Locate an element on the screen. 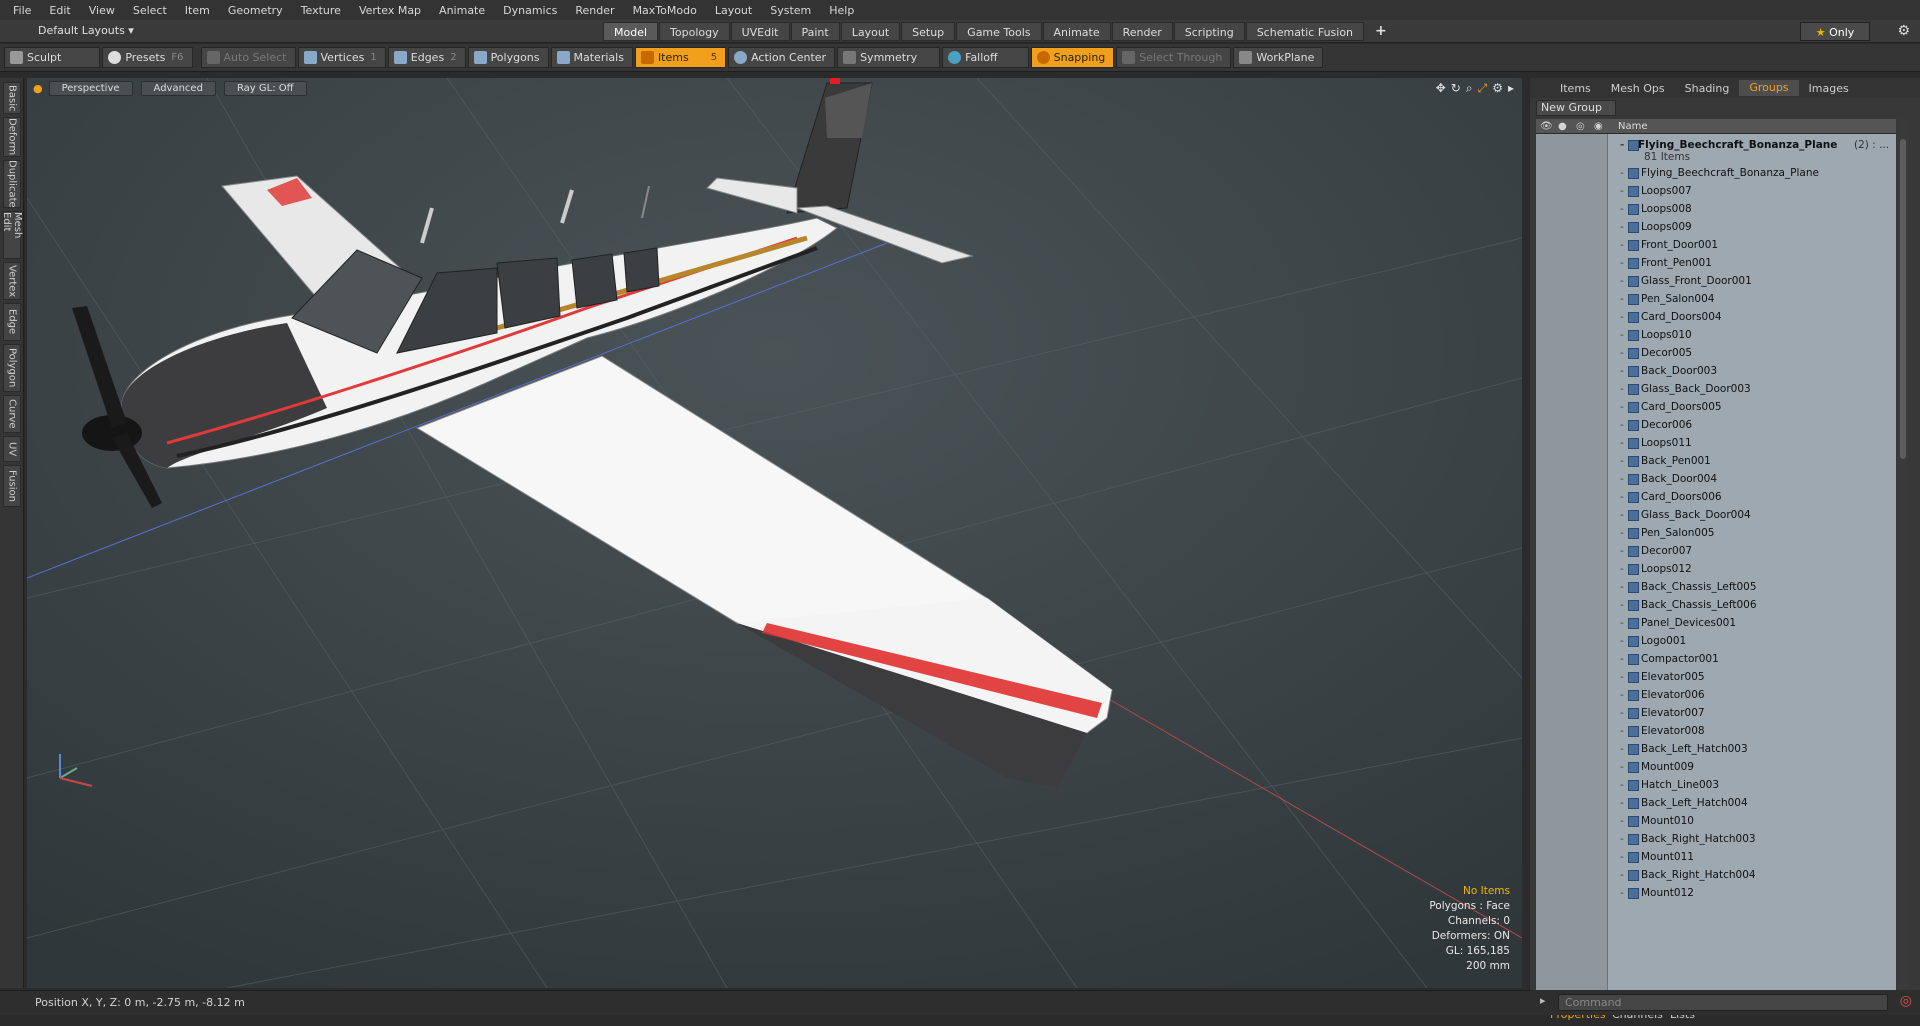 The height and width of the screenshot is (1026, 1920). list-item: - Hatch_Line003 is located at coordinates (1716, 785).